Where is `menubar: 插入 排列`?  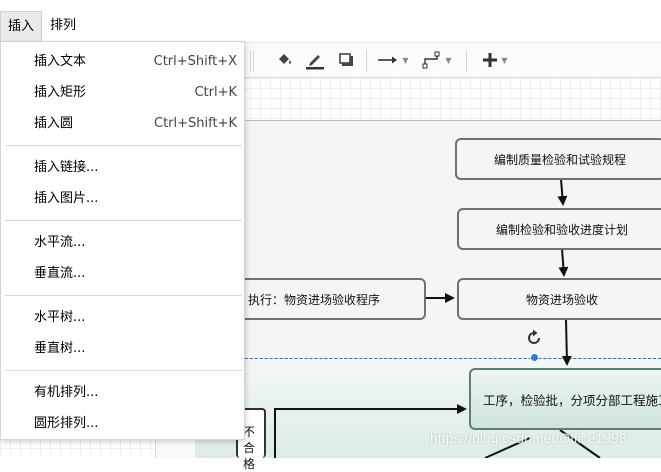 menubar: 插入 排列 is located at coordinates (330, 21).